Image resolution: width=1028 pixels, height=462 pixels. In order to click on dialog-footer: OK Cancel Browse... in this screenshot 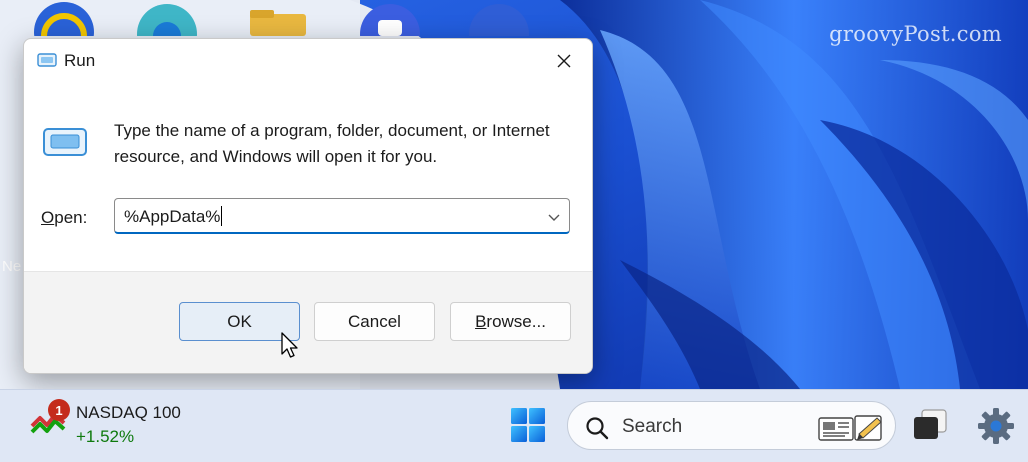, I will do `click(308, 322)`.